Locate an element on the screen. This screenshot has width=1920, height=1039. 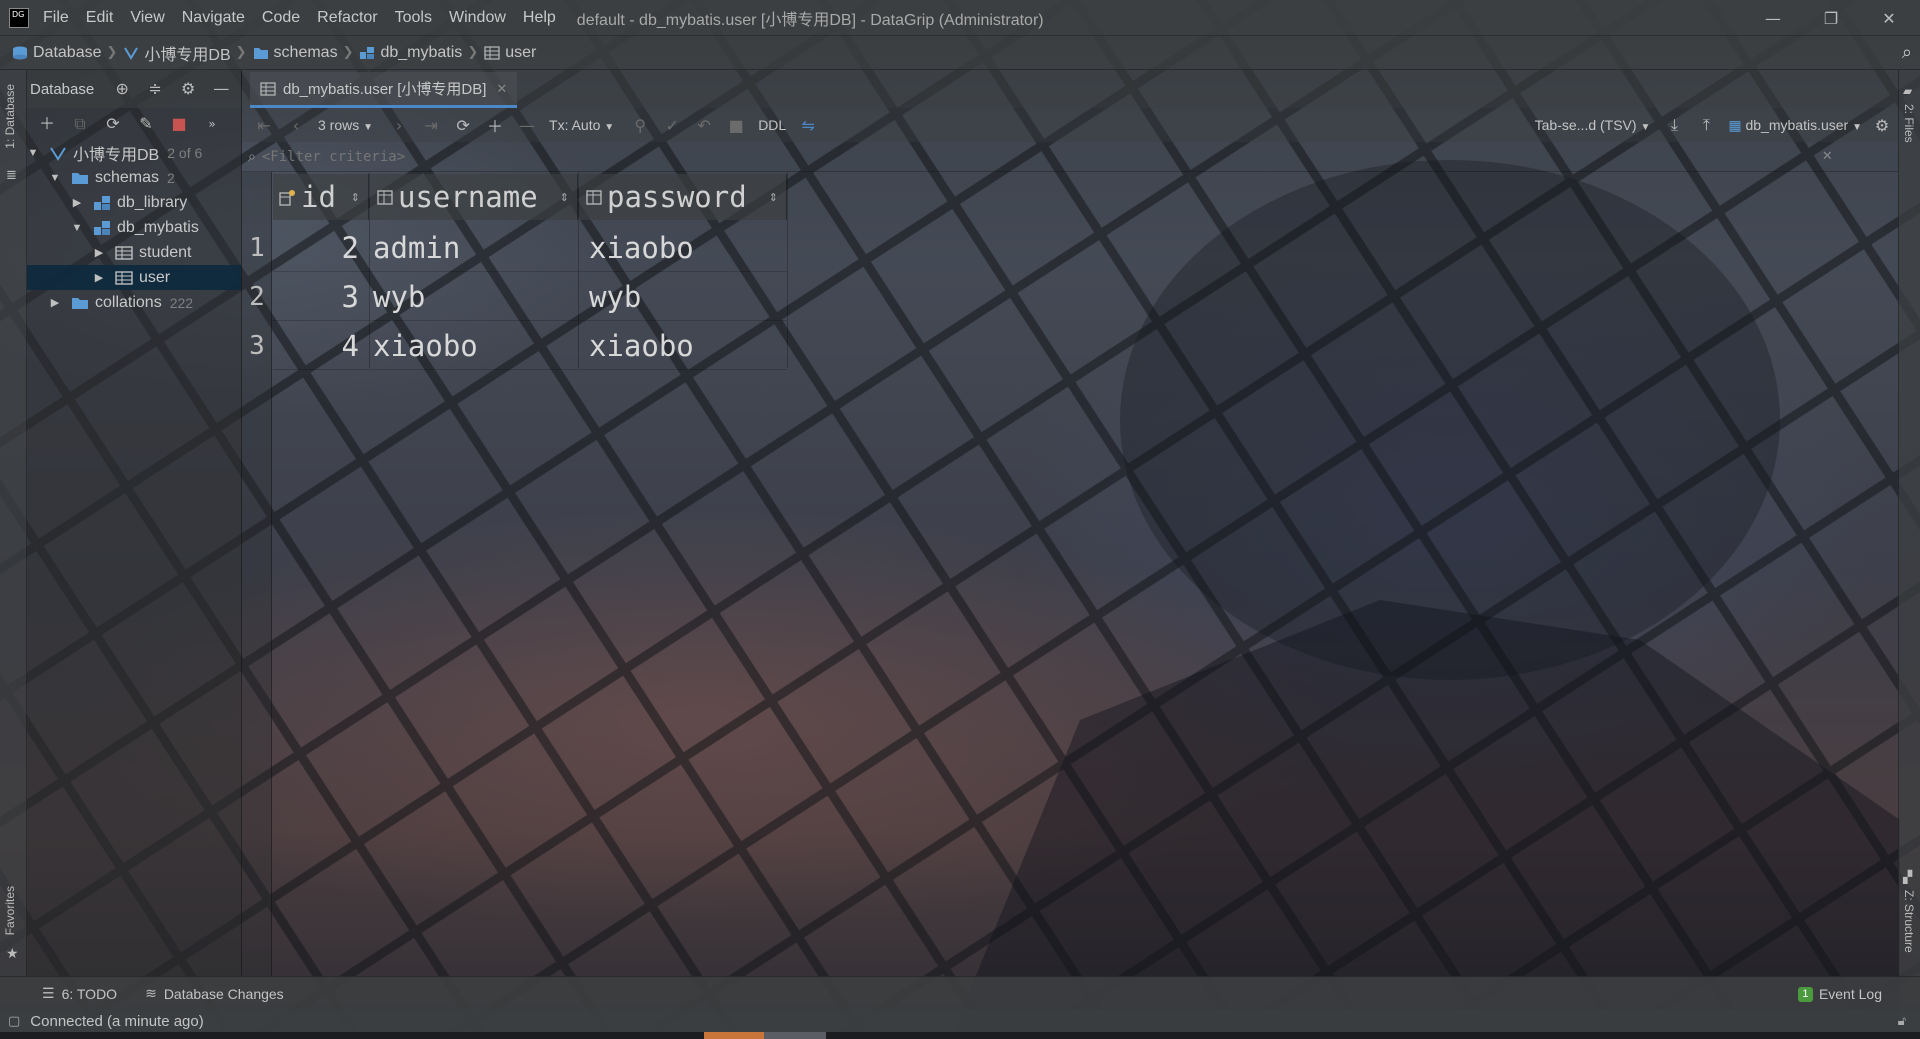
taskbar-indicator is located at coordinates (795, 1035).